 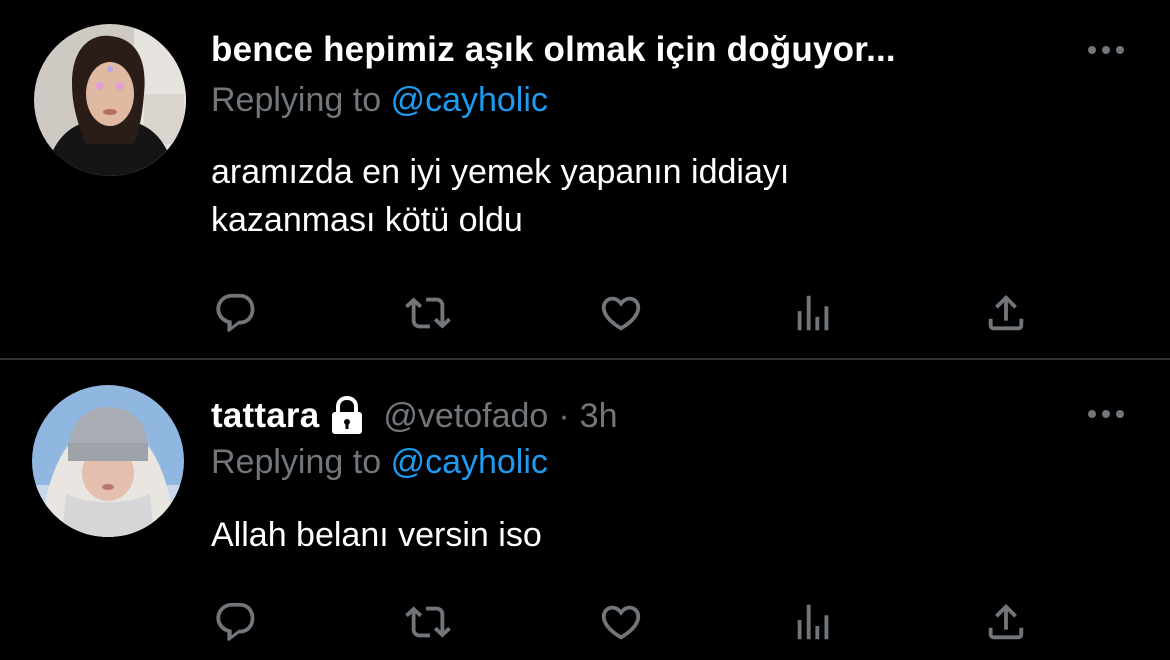 I want to click on lock-icon, so click(x=347, y=415).